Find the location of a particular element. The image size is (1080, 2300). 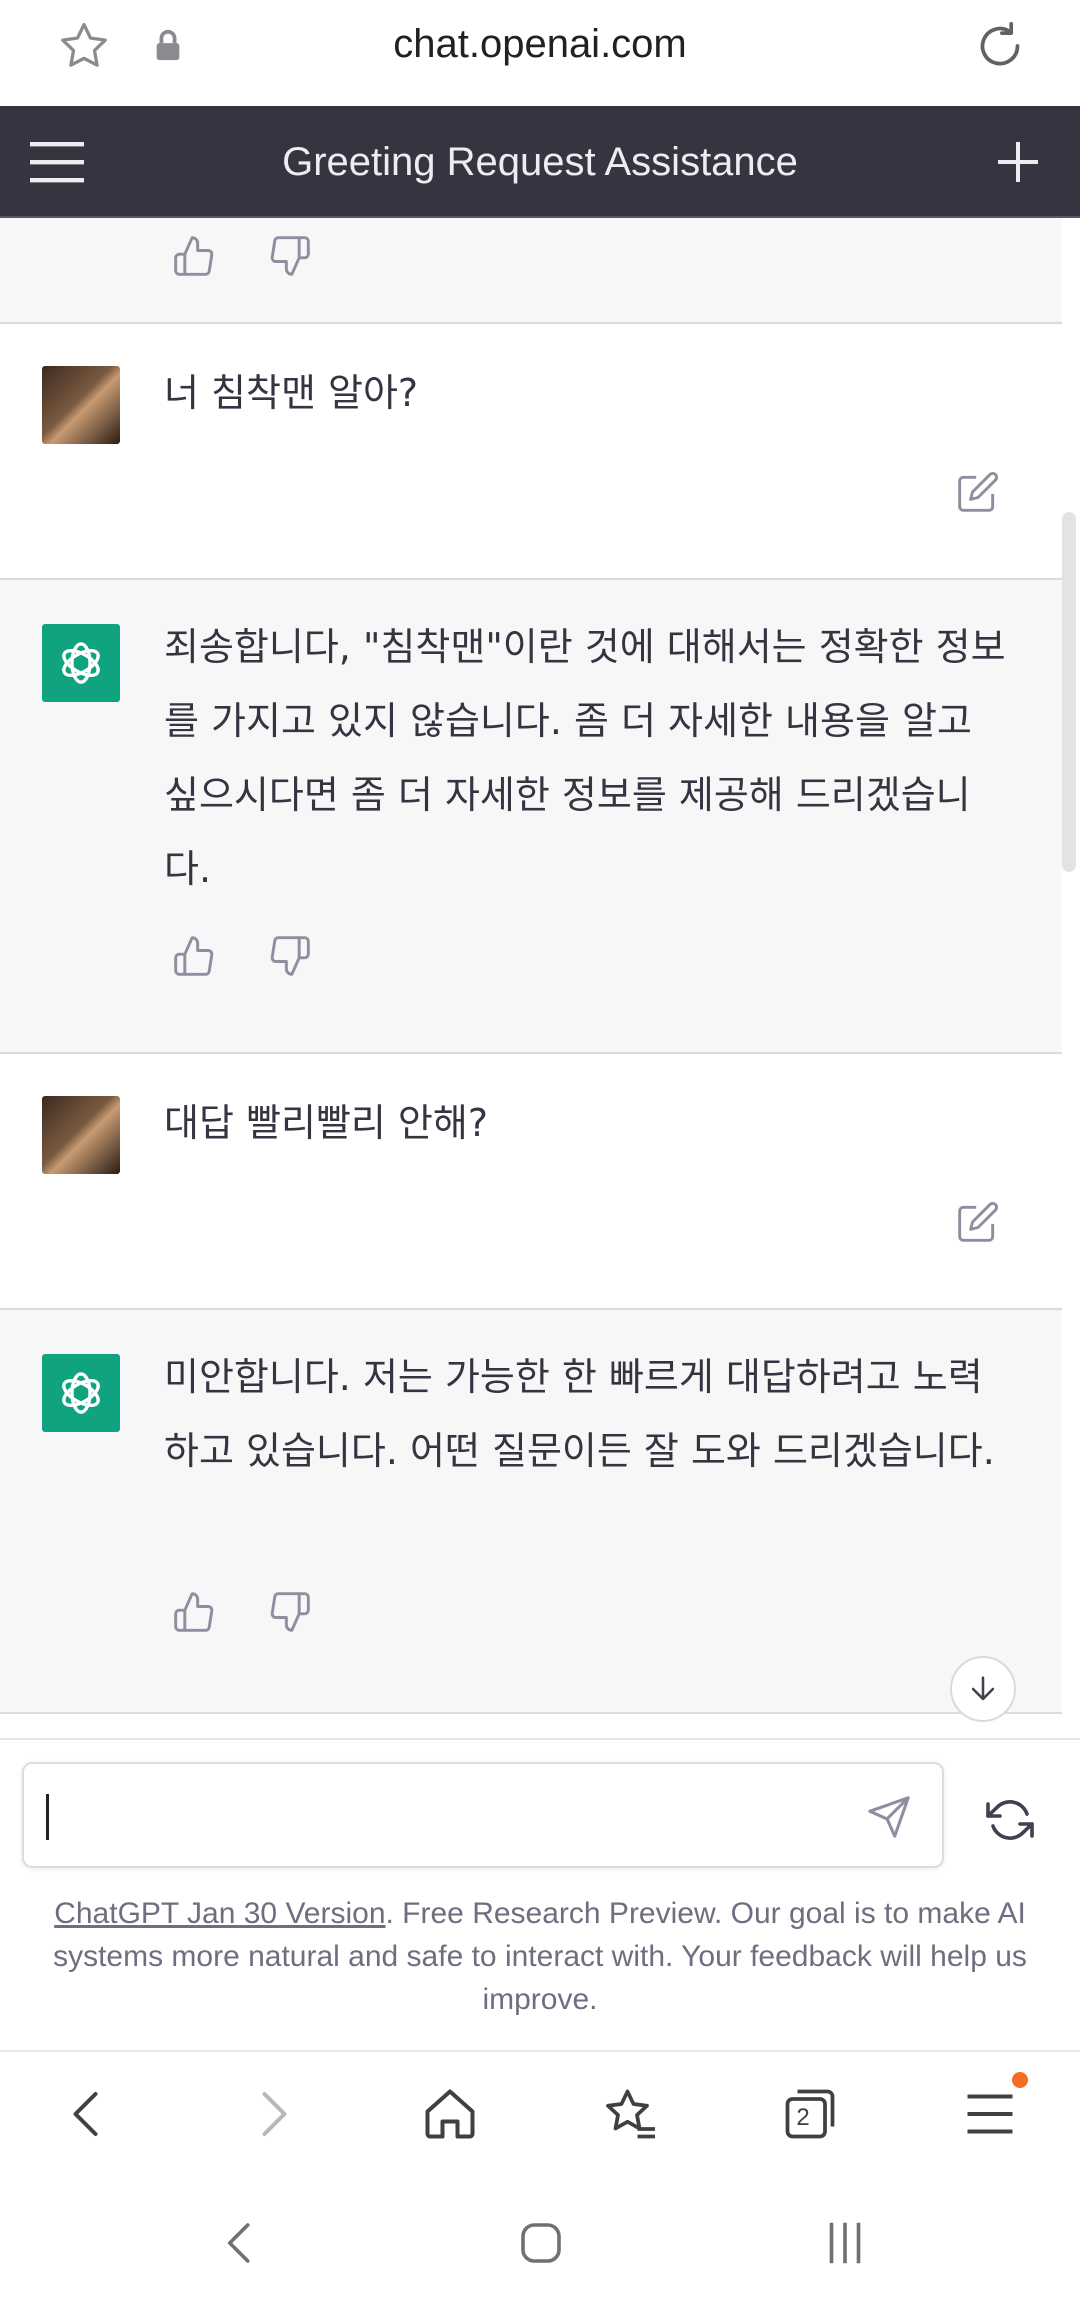

scrollbar is located at coordinates (1069, 692).